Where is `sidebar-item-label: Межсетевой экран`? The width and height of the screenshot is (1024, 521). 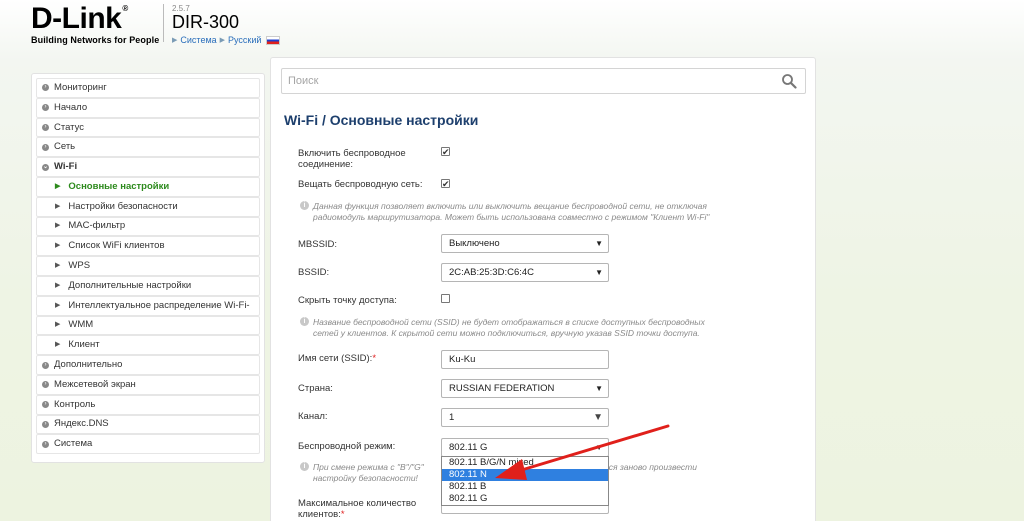 sidebar-item-label: Межсетевой экран is located at coordinates (95, 384).